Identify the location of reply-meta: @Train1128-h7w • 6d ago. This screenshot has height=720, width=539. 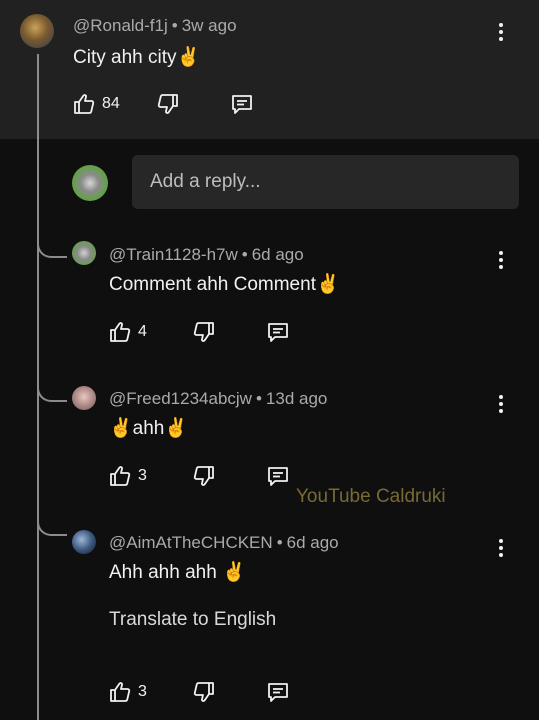
(206, 255).